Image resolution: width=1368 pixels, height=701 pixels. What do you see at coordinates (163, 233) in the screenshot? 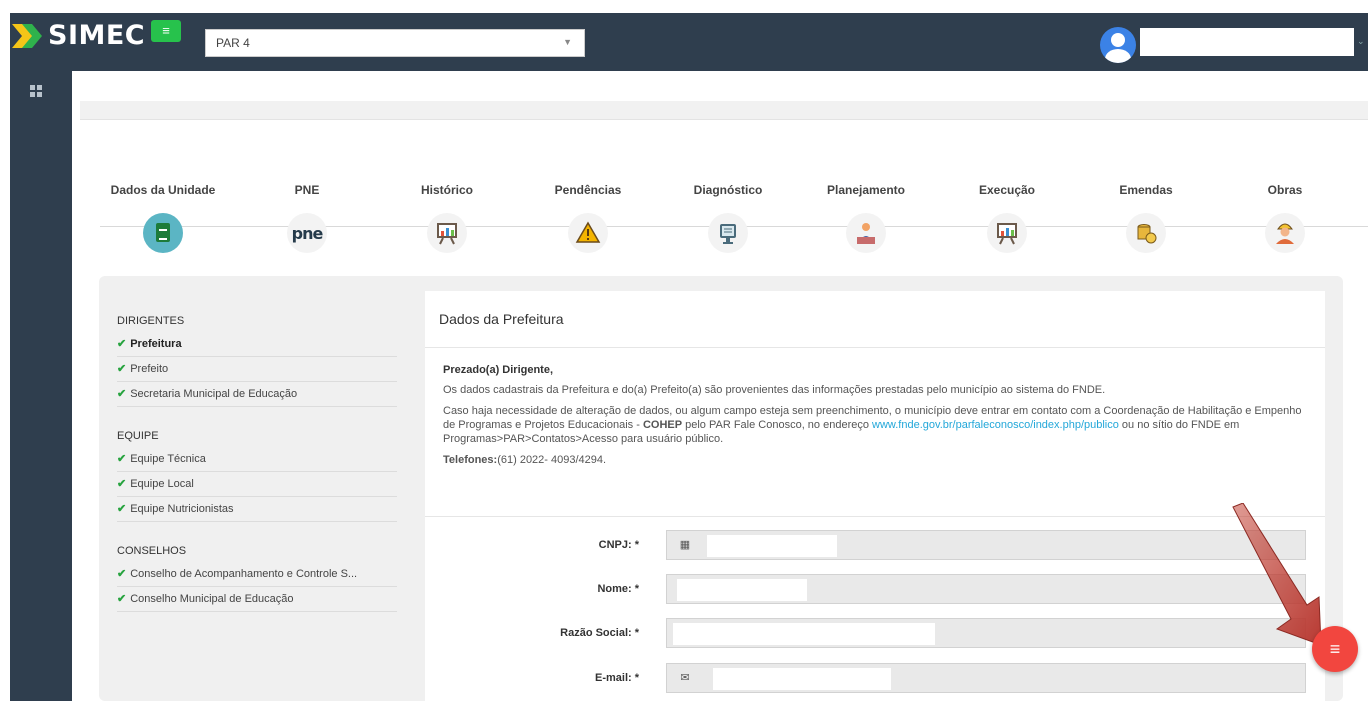
I see `document-icon` at bounding box center [163, 233].